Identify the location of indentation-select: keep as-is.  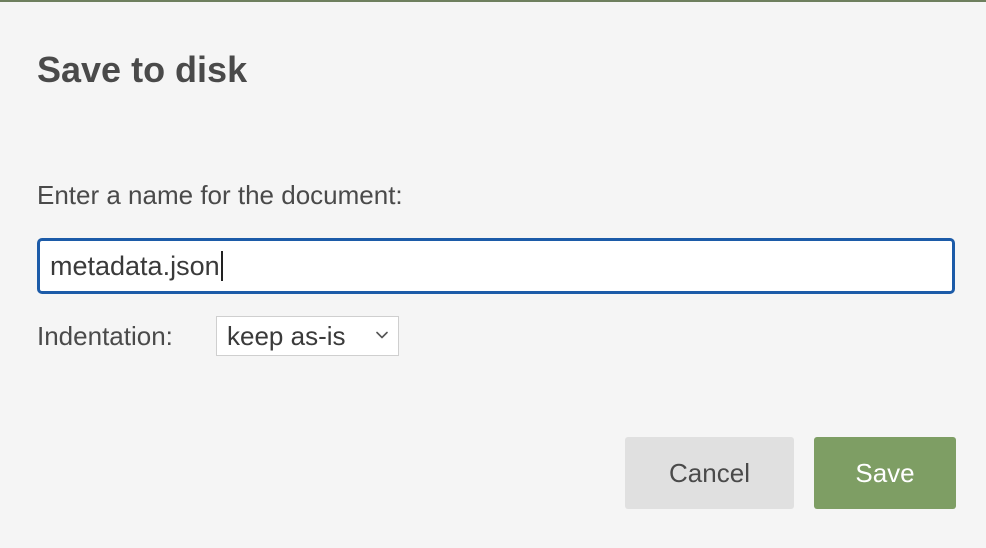
(307, 336).